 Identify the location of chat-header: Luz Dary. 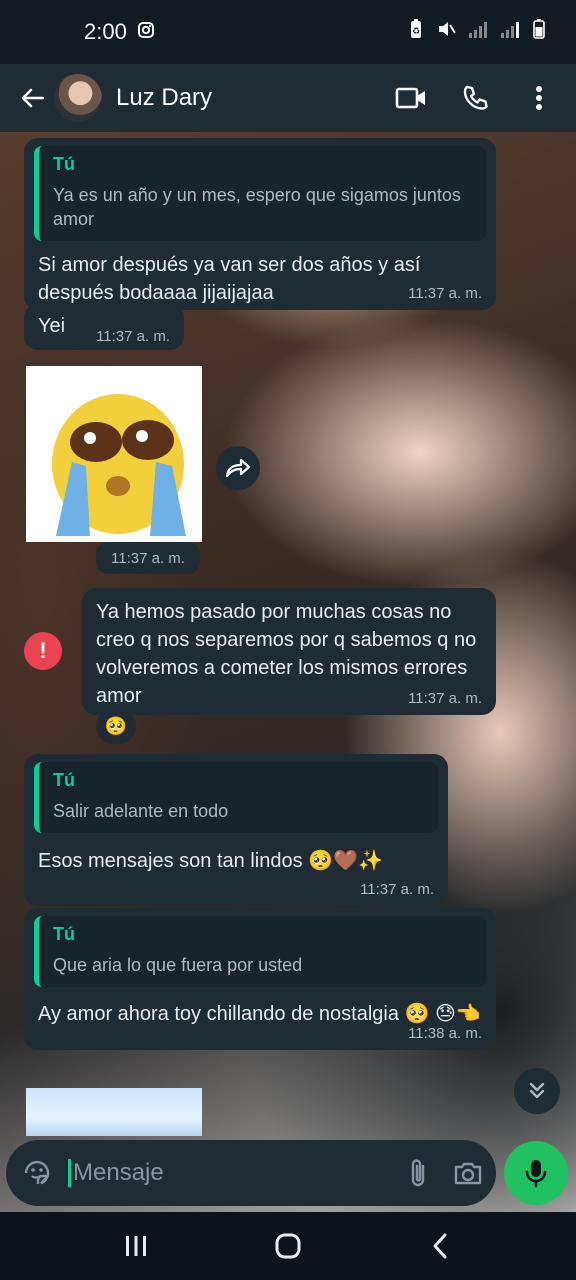
(288, 98).